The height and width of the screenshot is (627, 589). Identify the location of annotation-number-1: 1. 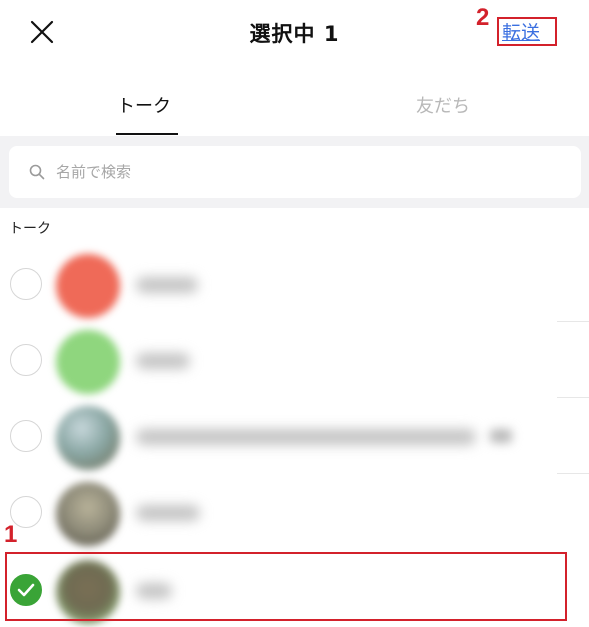
(11, 534).